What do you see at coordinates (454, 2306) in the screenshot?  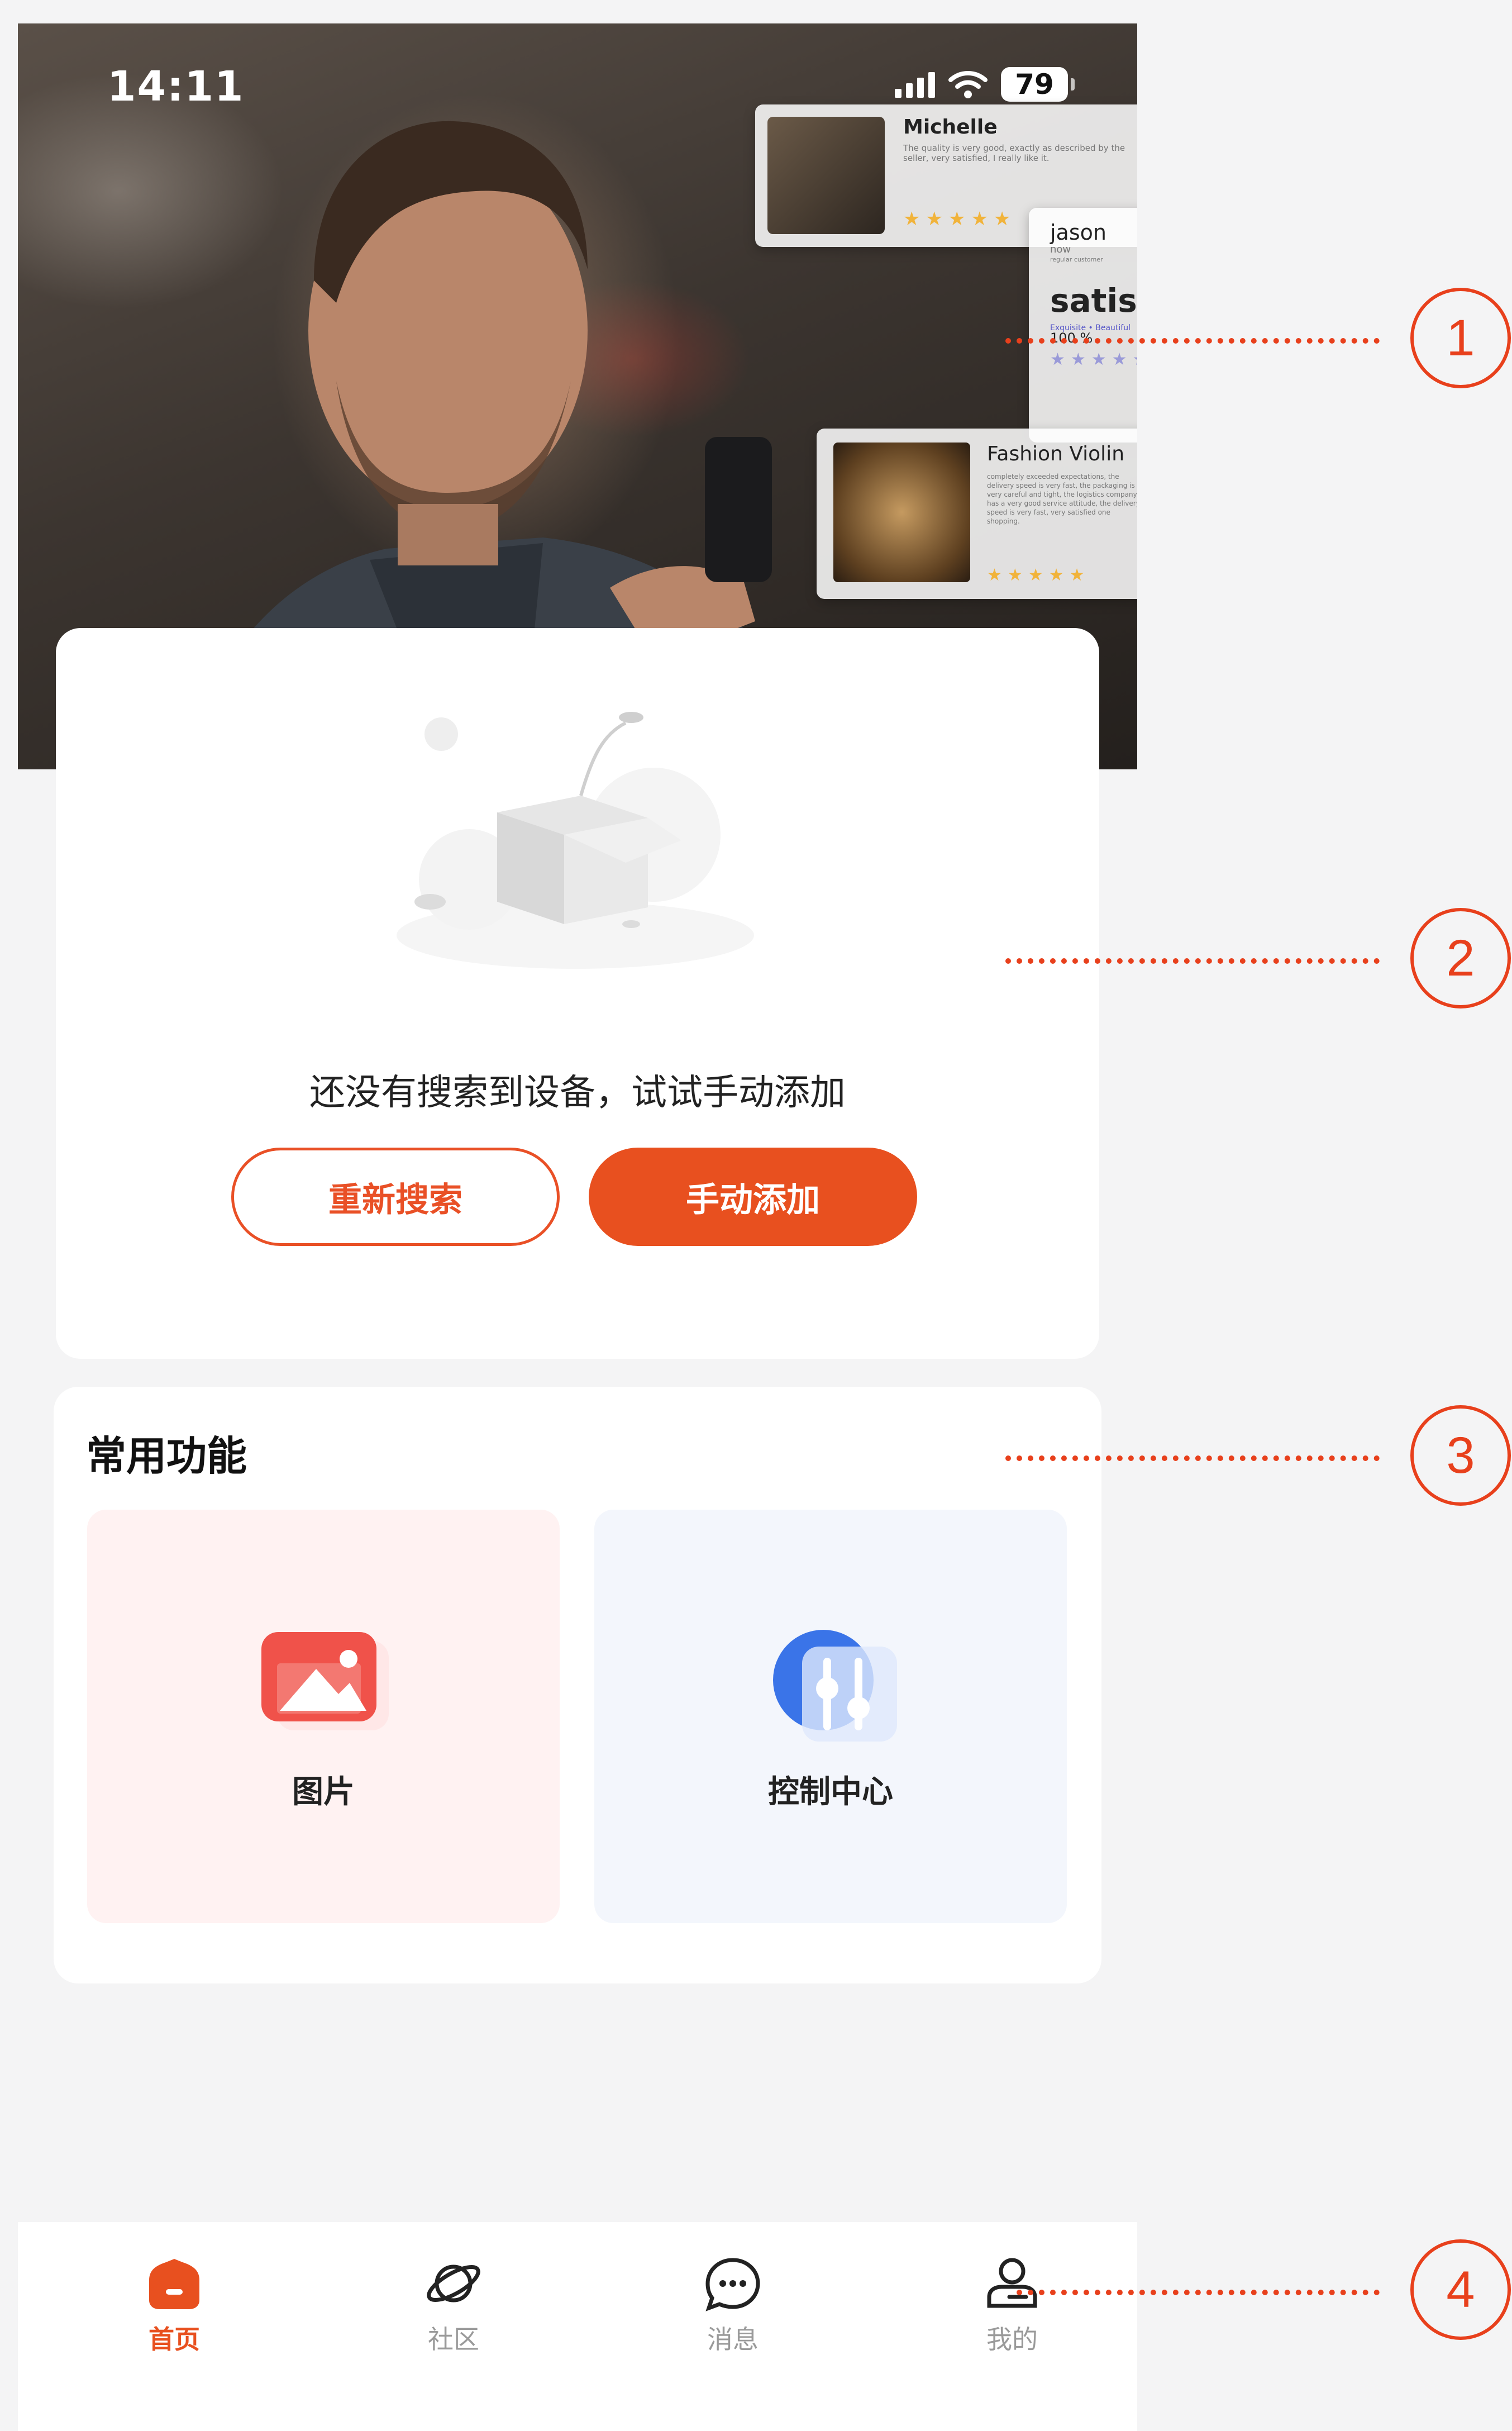 I see `tab-community: 社区` at bounding box center [454, 2306].